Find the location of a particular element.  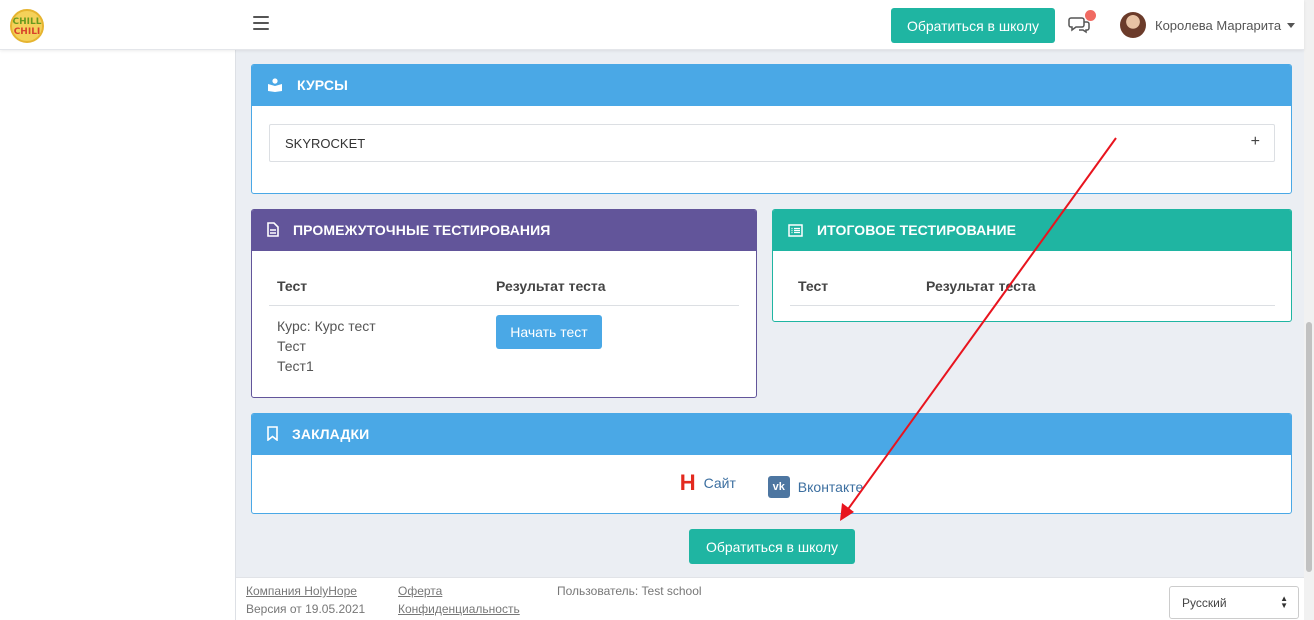

contact-school-button-bottom: Обратиться в школу is located at coordinates (772, 546).